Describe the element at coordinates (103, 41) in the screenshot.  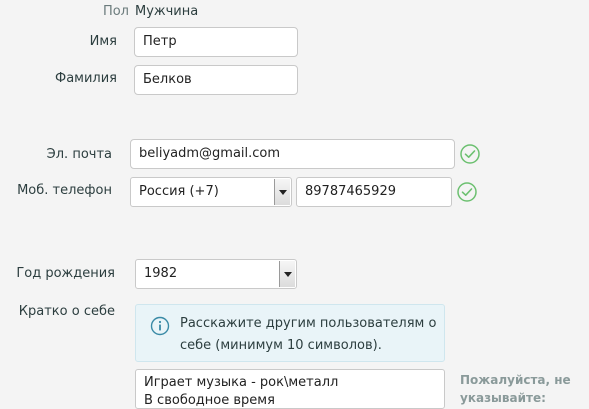
I see `first-name-label: Имя` at that location.